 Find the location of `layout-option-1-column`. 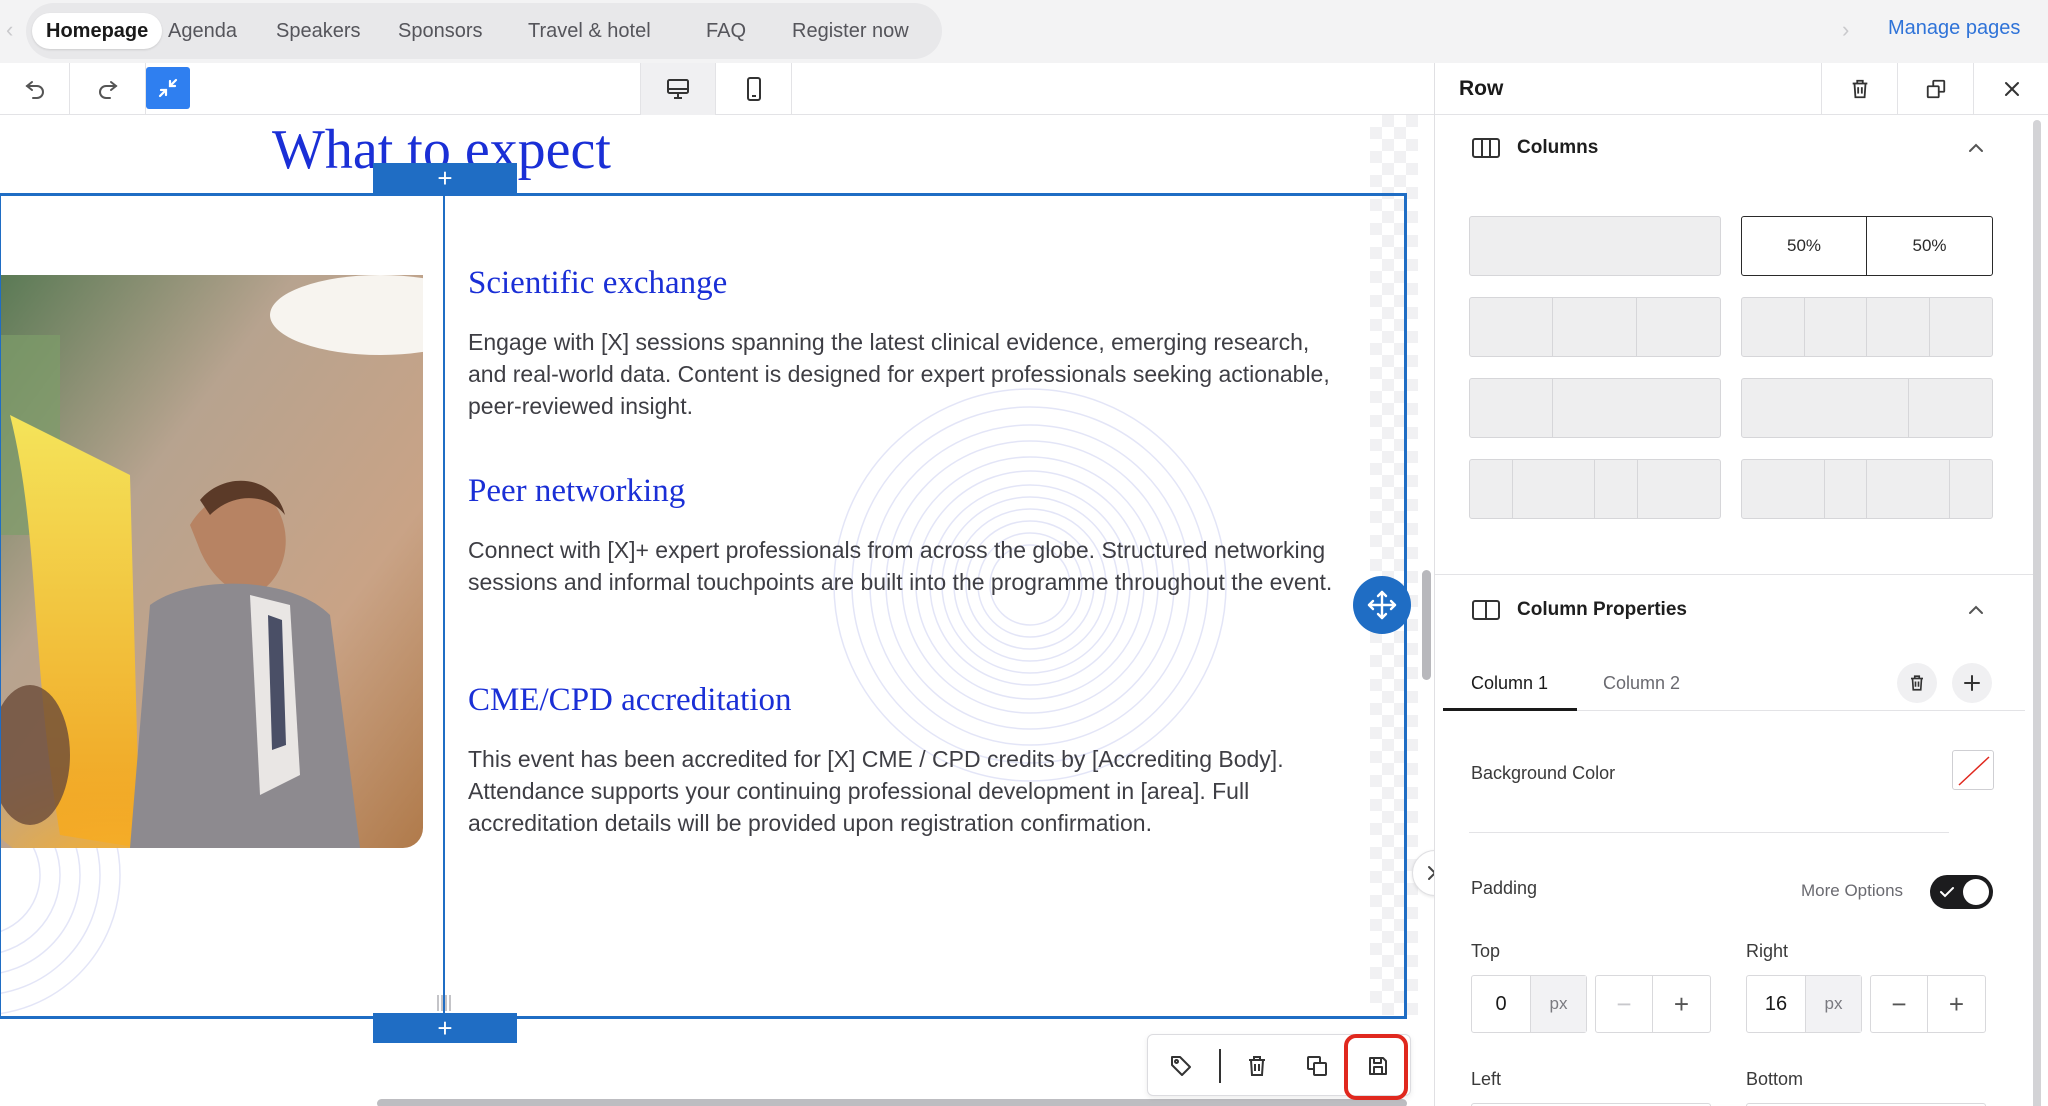

layout-option-1-column is located at coordinates (1595, 246).